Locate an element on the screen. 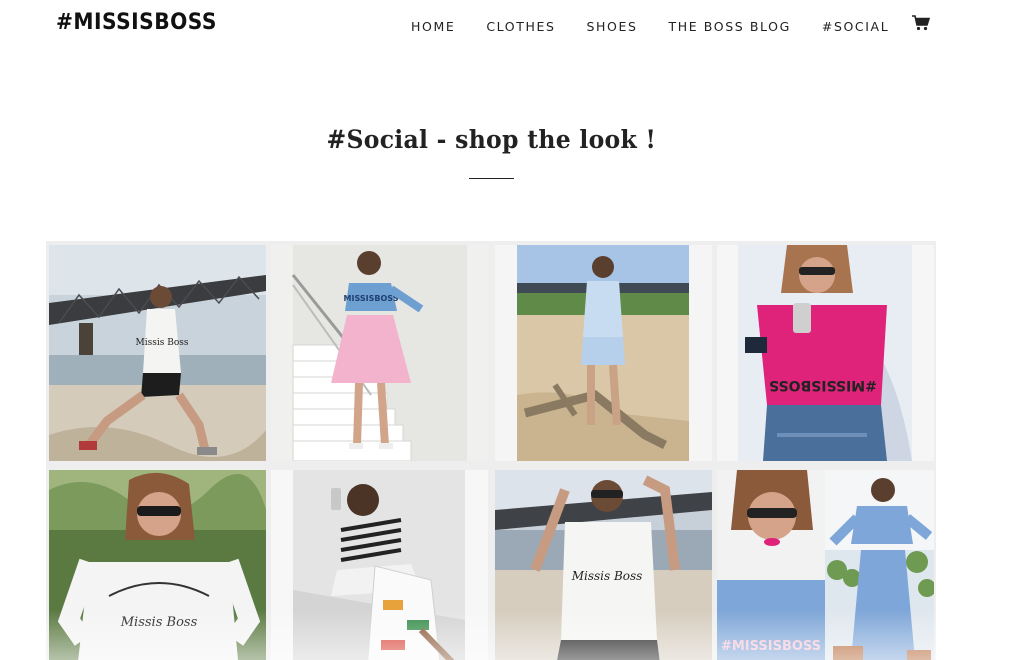 Image resolution: width=1018 pixels, height=660 pixels. title-block: #Social - shop the look ! is located at coordinates (491, 139).